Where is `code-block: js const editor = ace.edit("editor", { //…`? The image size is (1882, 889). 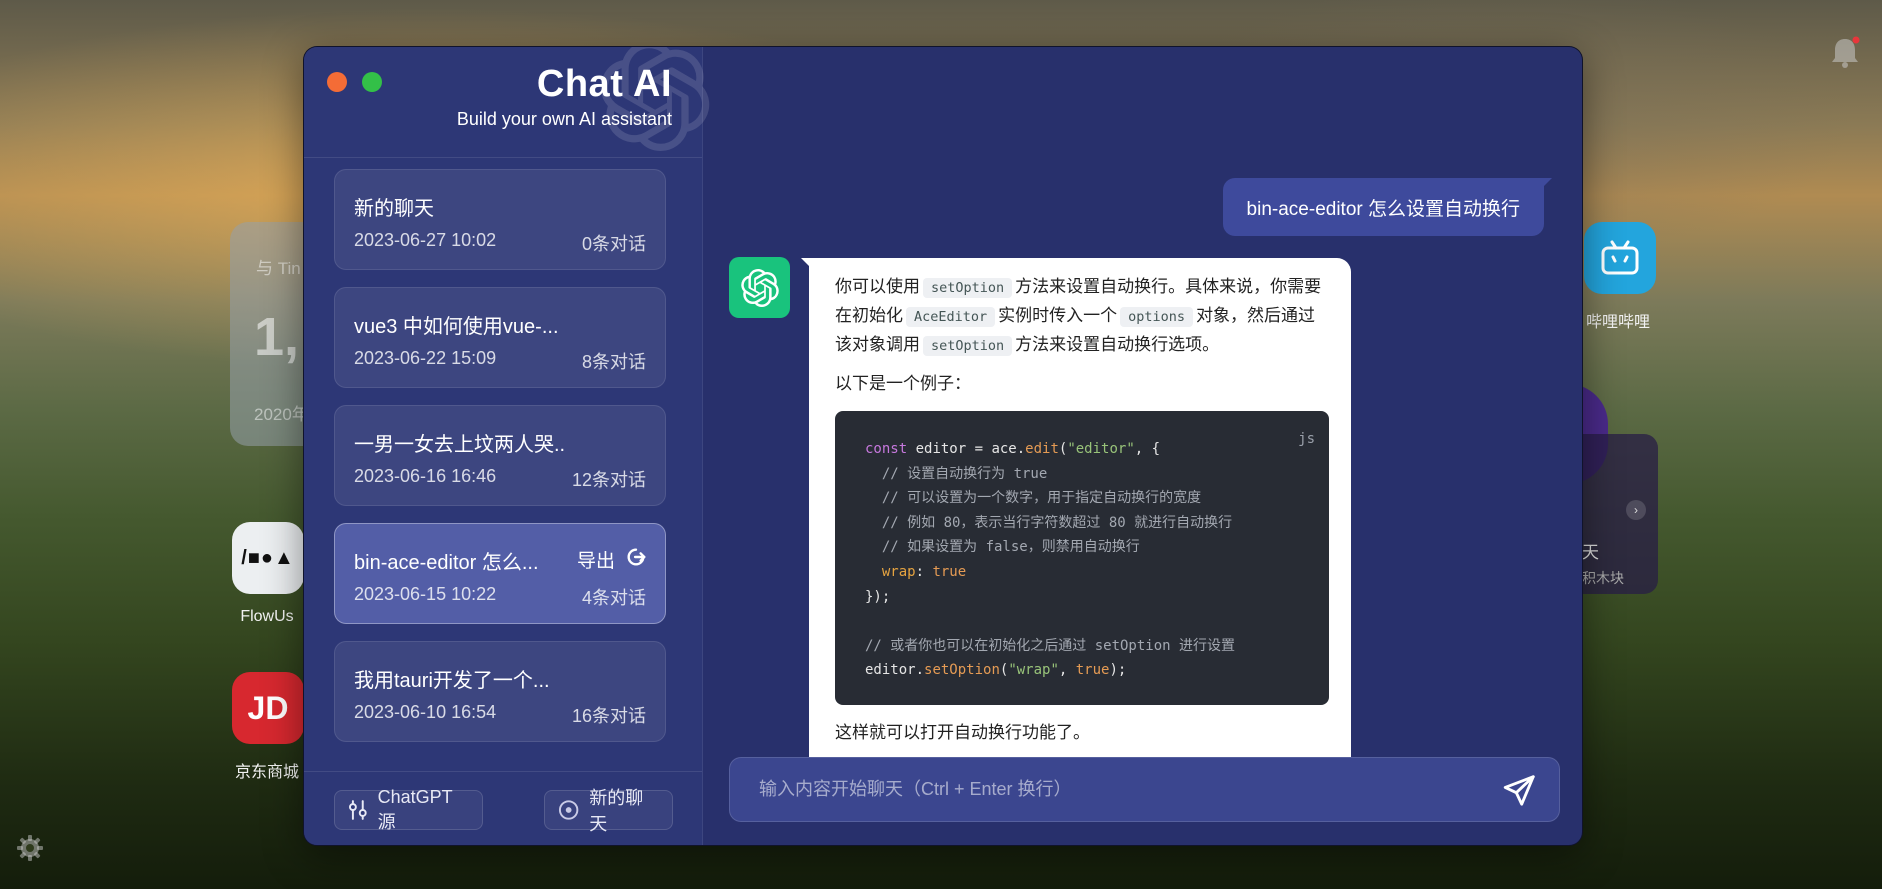 code-block: js const editor = ace.edit("editor", { //… is located at coordinates (1082, 558).